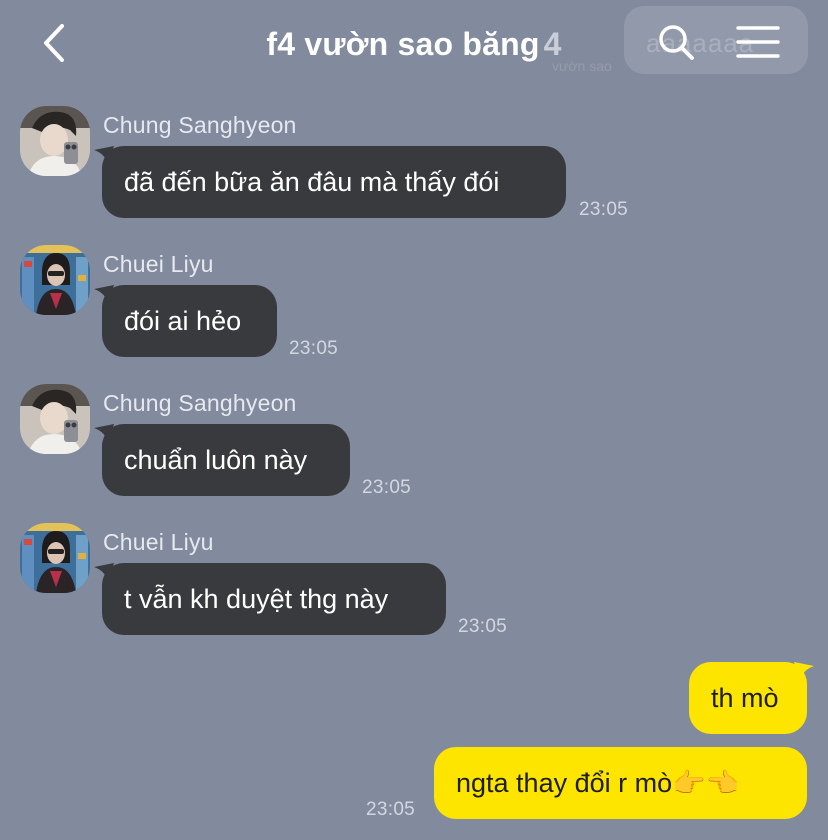  I want to click on member-count: 4, so click(552, 44).